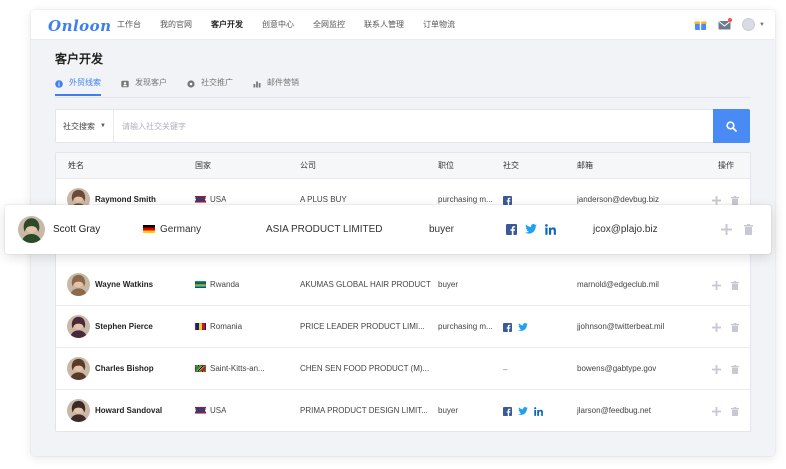 Image resolution: width=786 pixels, height=469 pixels. I want to click on table-header: 姓名 国家 公司 职位 社交 邮箱 操作, so click(403, 166).